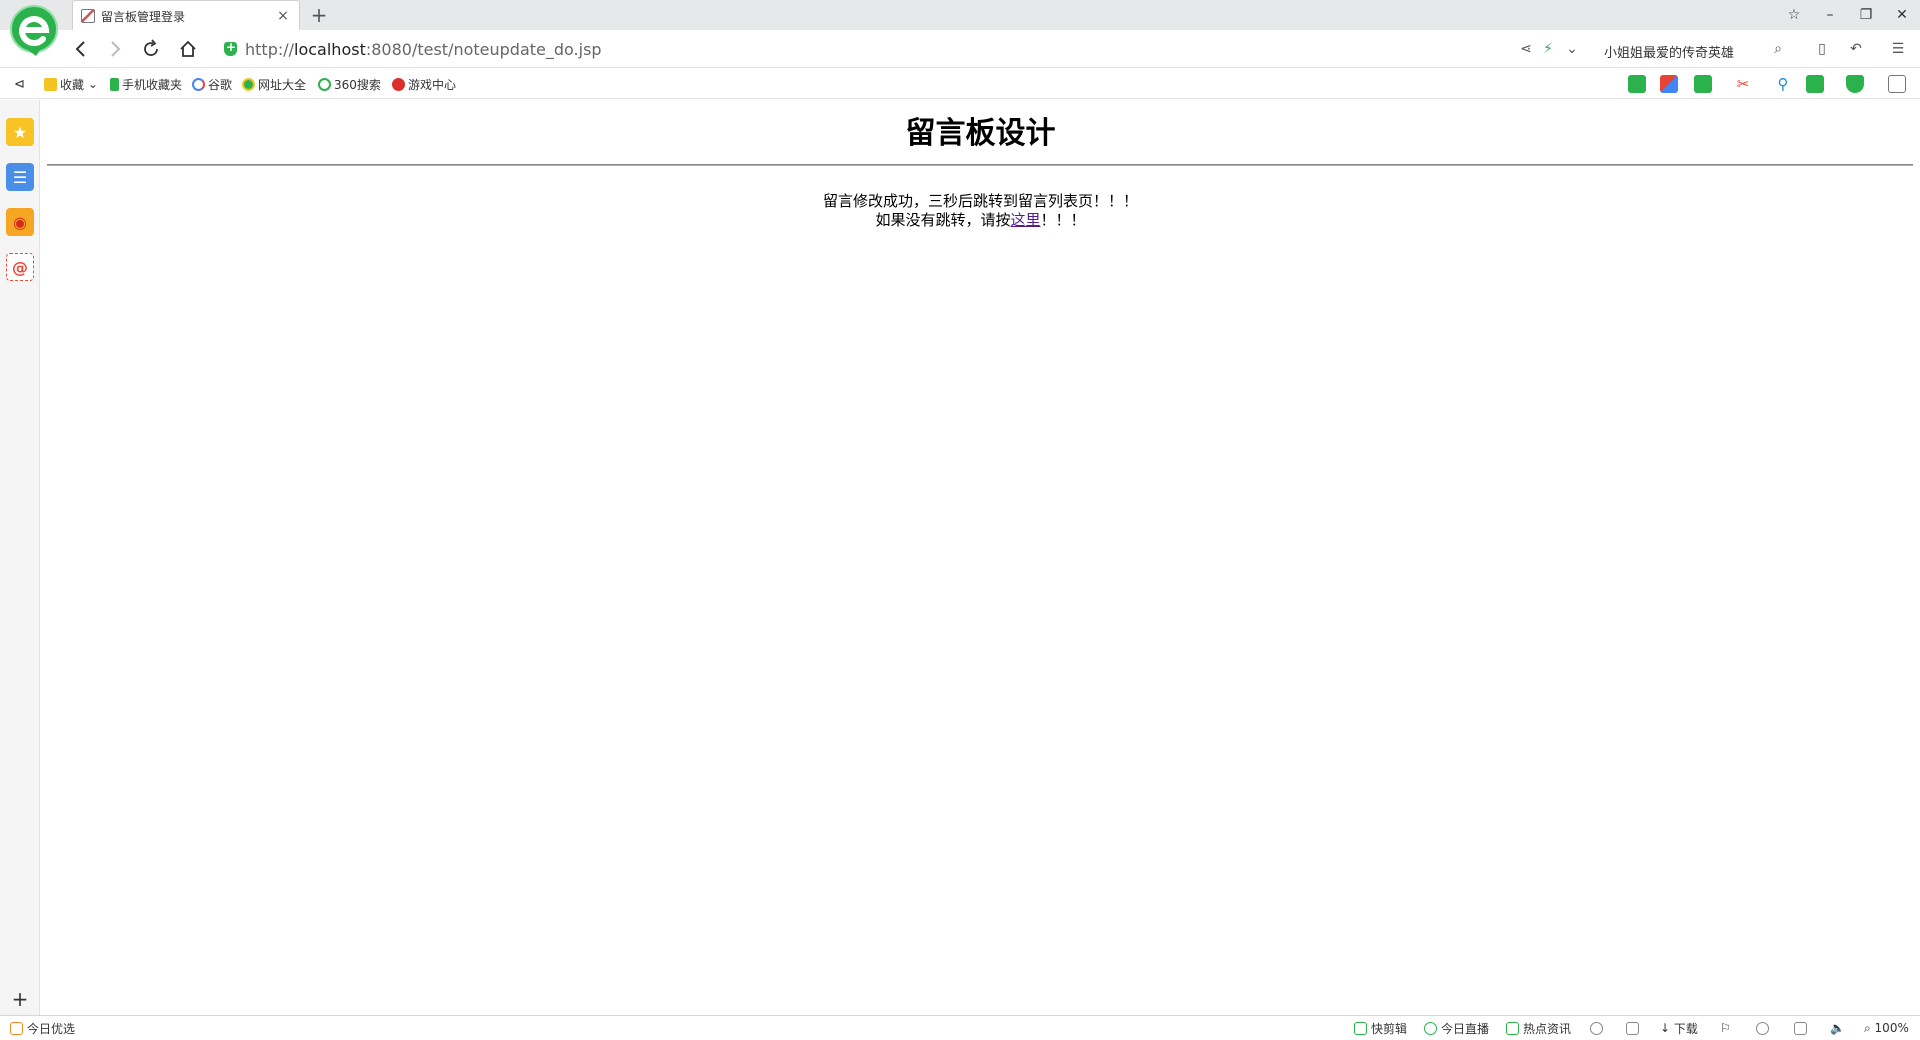  Describe the element at coordinates (1360, 1028) in the screenshot. I see `video-edit-icon` at that location.